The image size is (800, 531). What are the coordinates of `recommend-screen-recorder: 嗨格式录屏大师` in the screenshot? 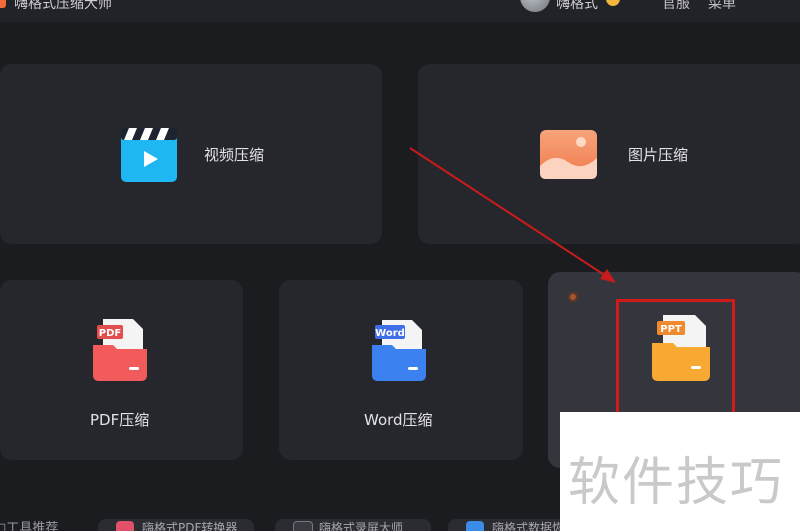 It's located at (353, 525).